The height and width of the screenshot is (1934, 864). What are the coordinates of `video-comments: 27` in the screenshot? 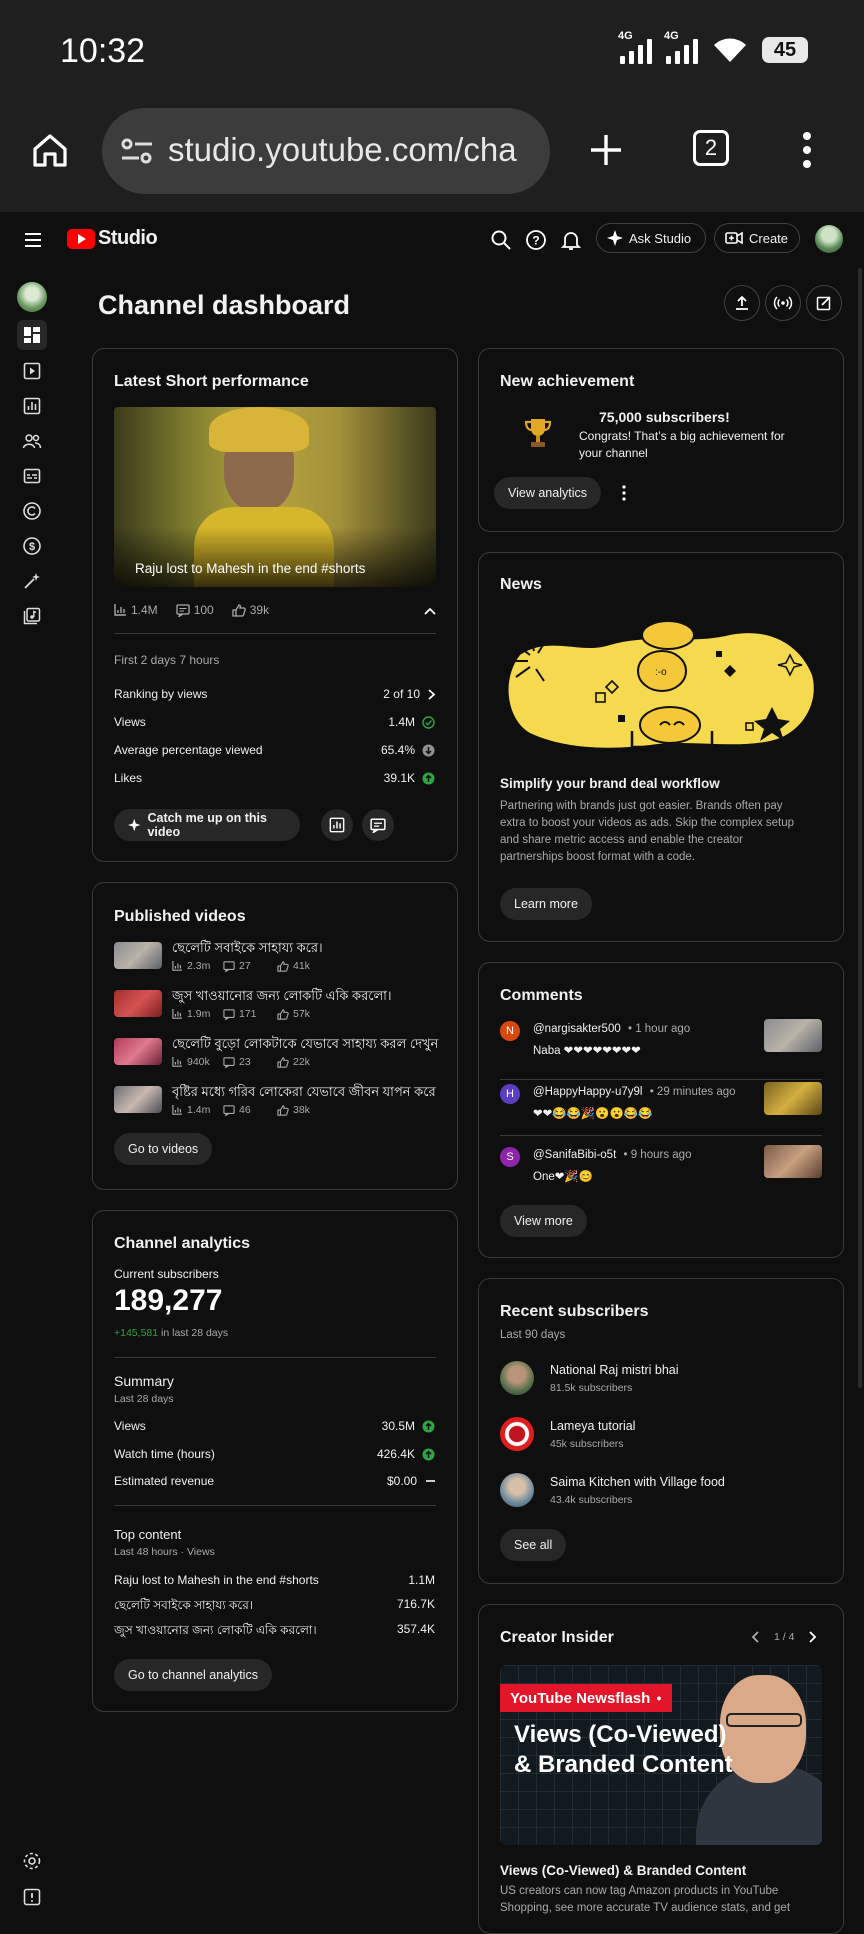 It's located at (245, 966).